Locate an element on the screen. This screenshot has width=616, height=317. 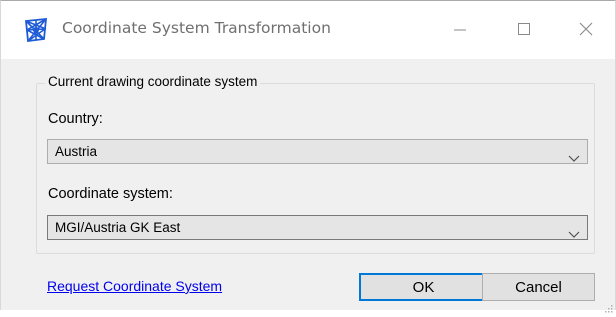
request-coordinate-system-link: Request Coordinate System is located at coordinates (134, 286).